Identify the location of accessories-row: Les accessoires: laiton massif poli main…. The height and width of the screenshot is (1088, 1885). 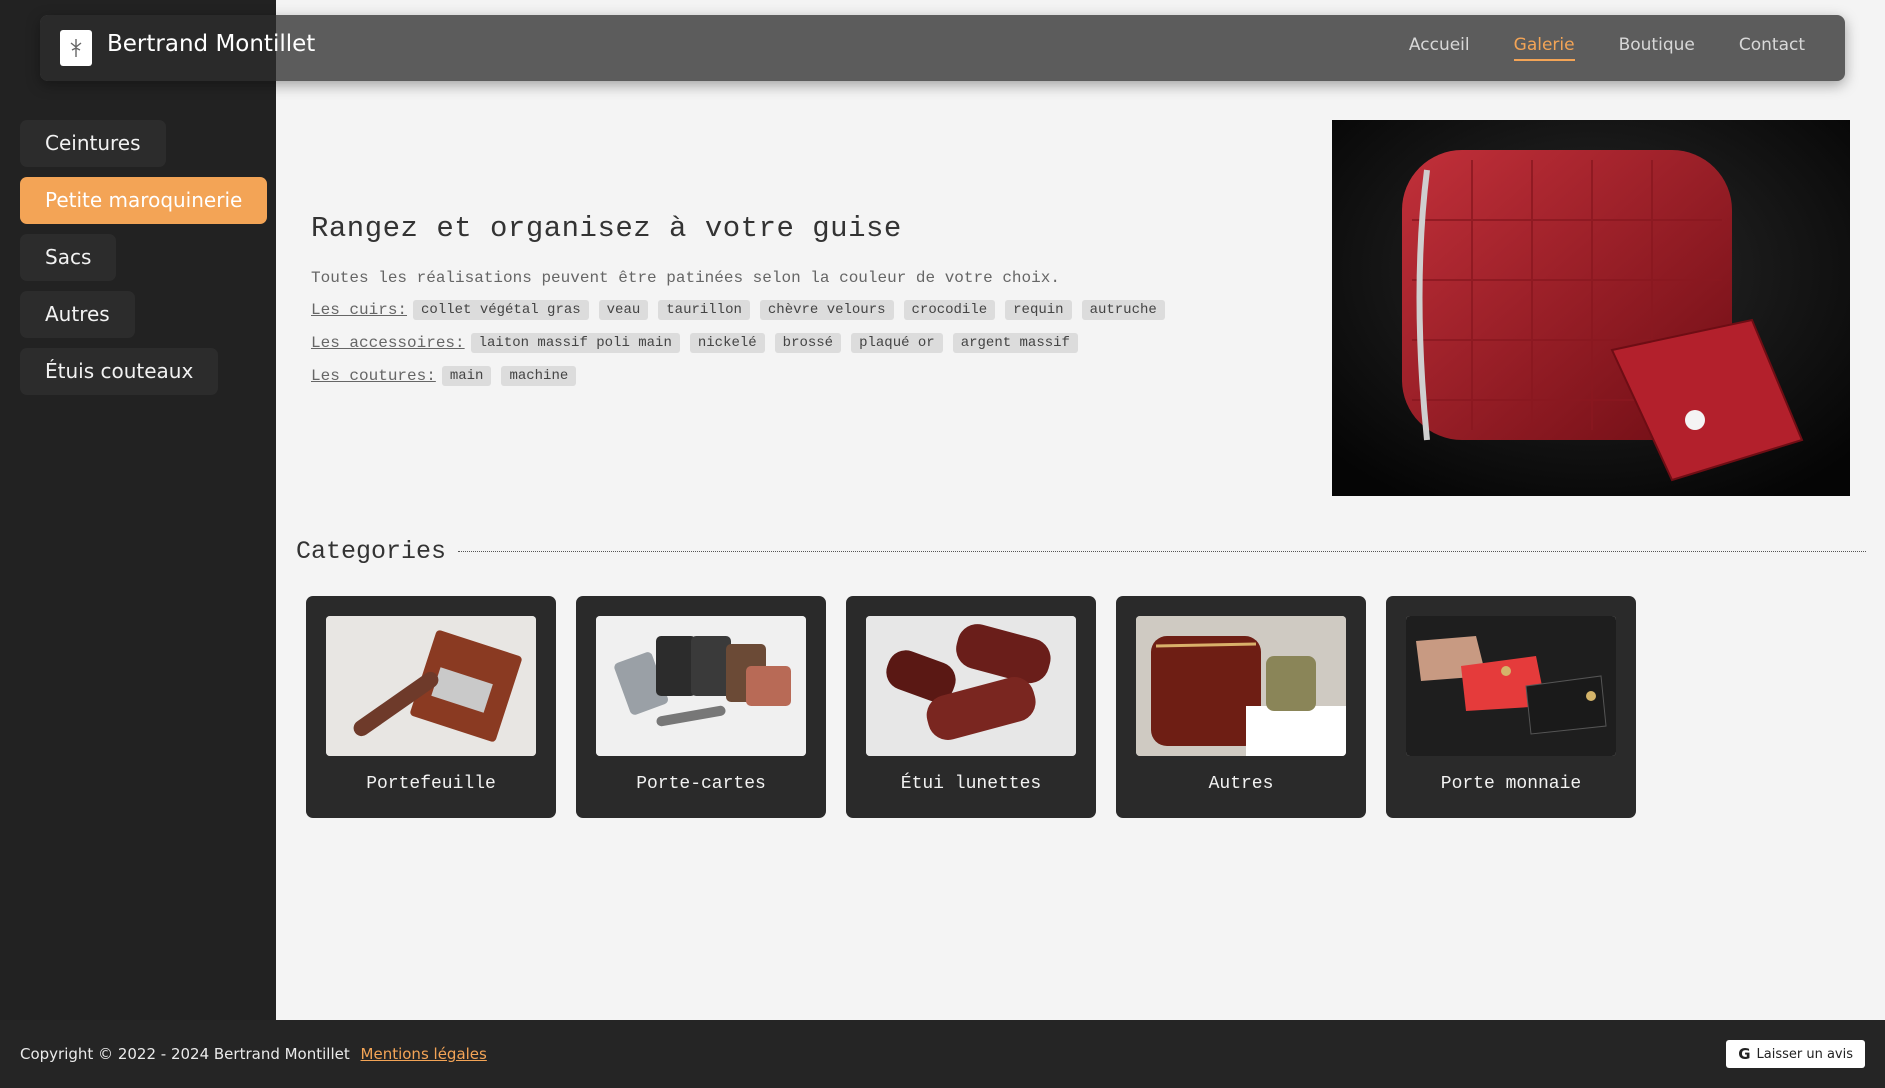
(811, 343).